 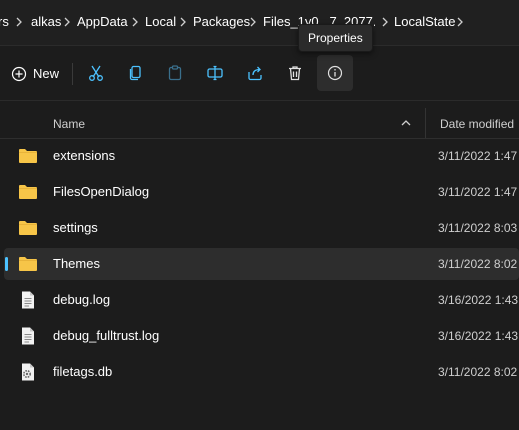 What do you see at coordinates (83, 371) in the screenshot?
I see `file-name: filetags.db` at bounding box center [83, 371].